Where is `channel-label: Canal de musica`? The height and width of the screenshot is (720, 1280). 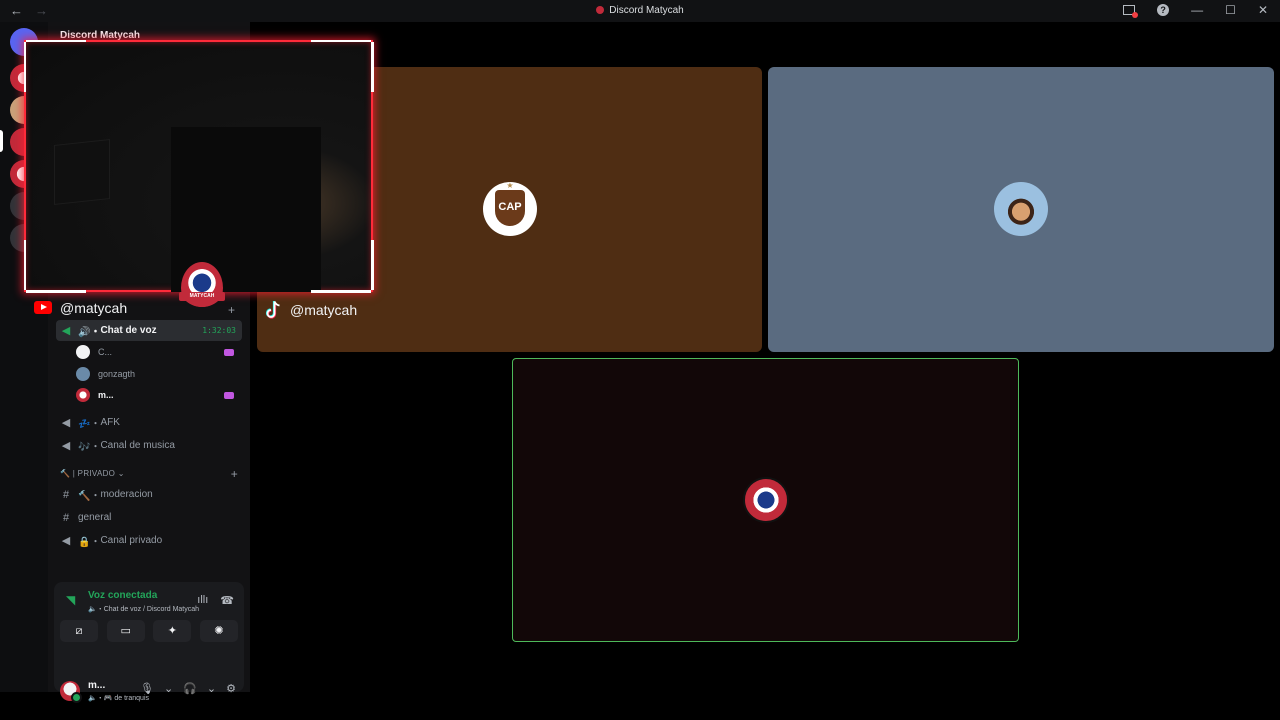
channel-label: Canal de musica is located at coordinates (137, 445).